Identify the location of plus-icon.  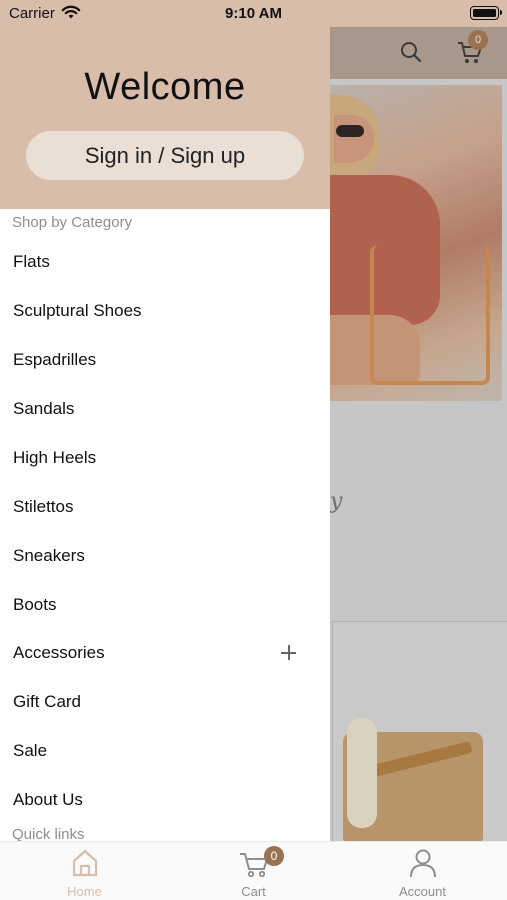
(288, 652).